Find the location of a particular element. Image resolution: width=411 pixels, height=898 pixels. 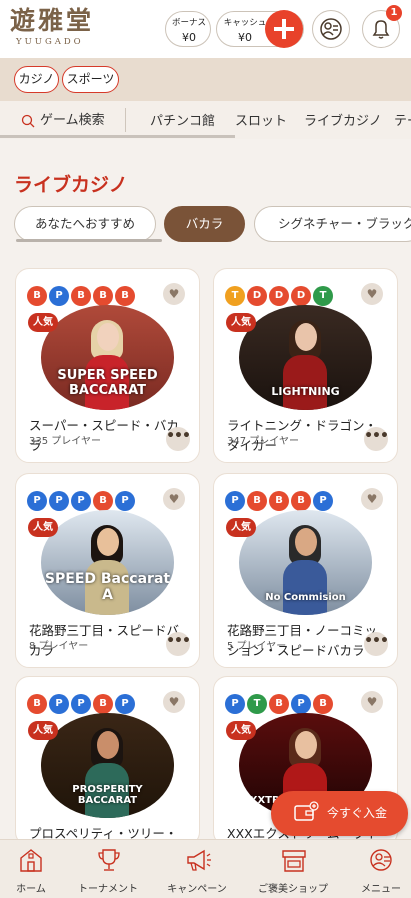

filter-scroll-indicator is located at coordinates (89, 240).